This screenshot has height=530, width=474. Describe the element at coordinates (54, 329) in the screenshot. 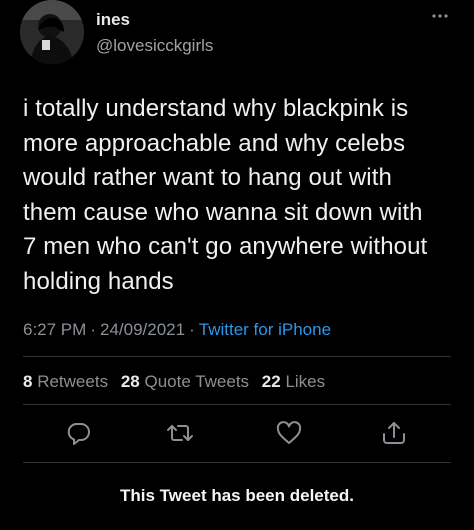

I see `tweet-time: 6:27 PM` at that location.